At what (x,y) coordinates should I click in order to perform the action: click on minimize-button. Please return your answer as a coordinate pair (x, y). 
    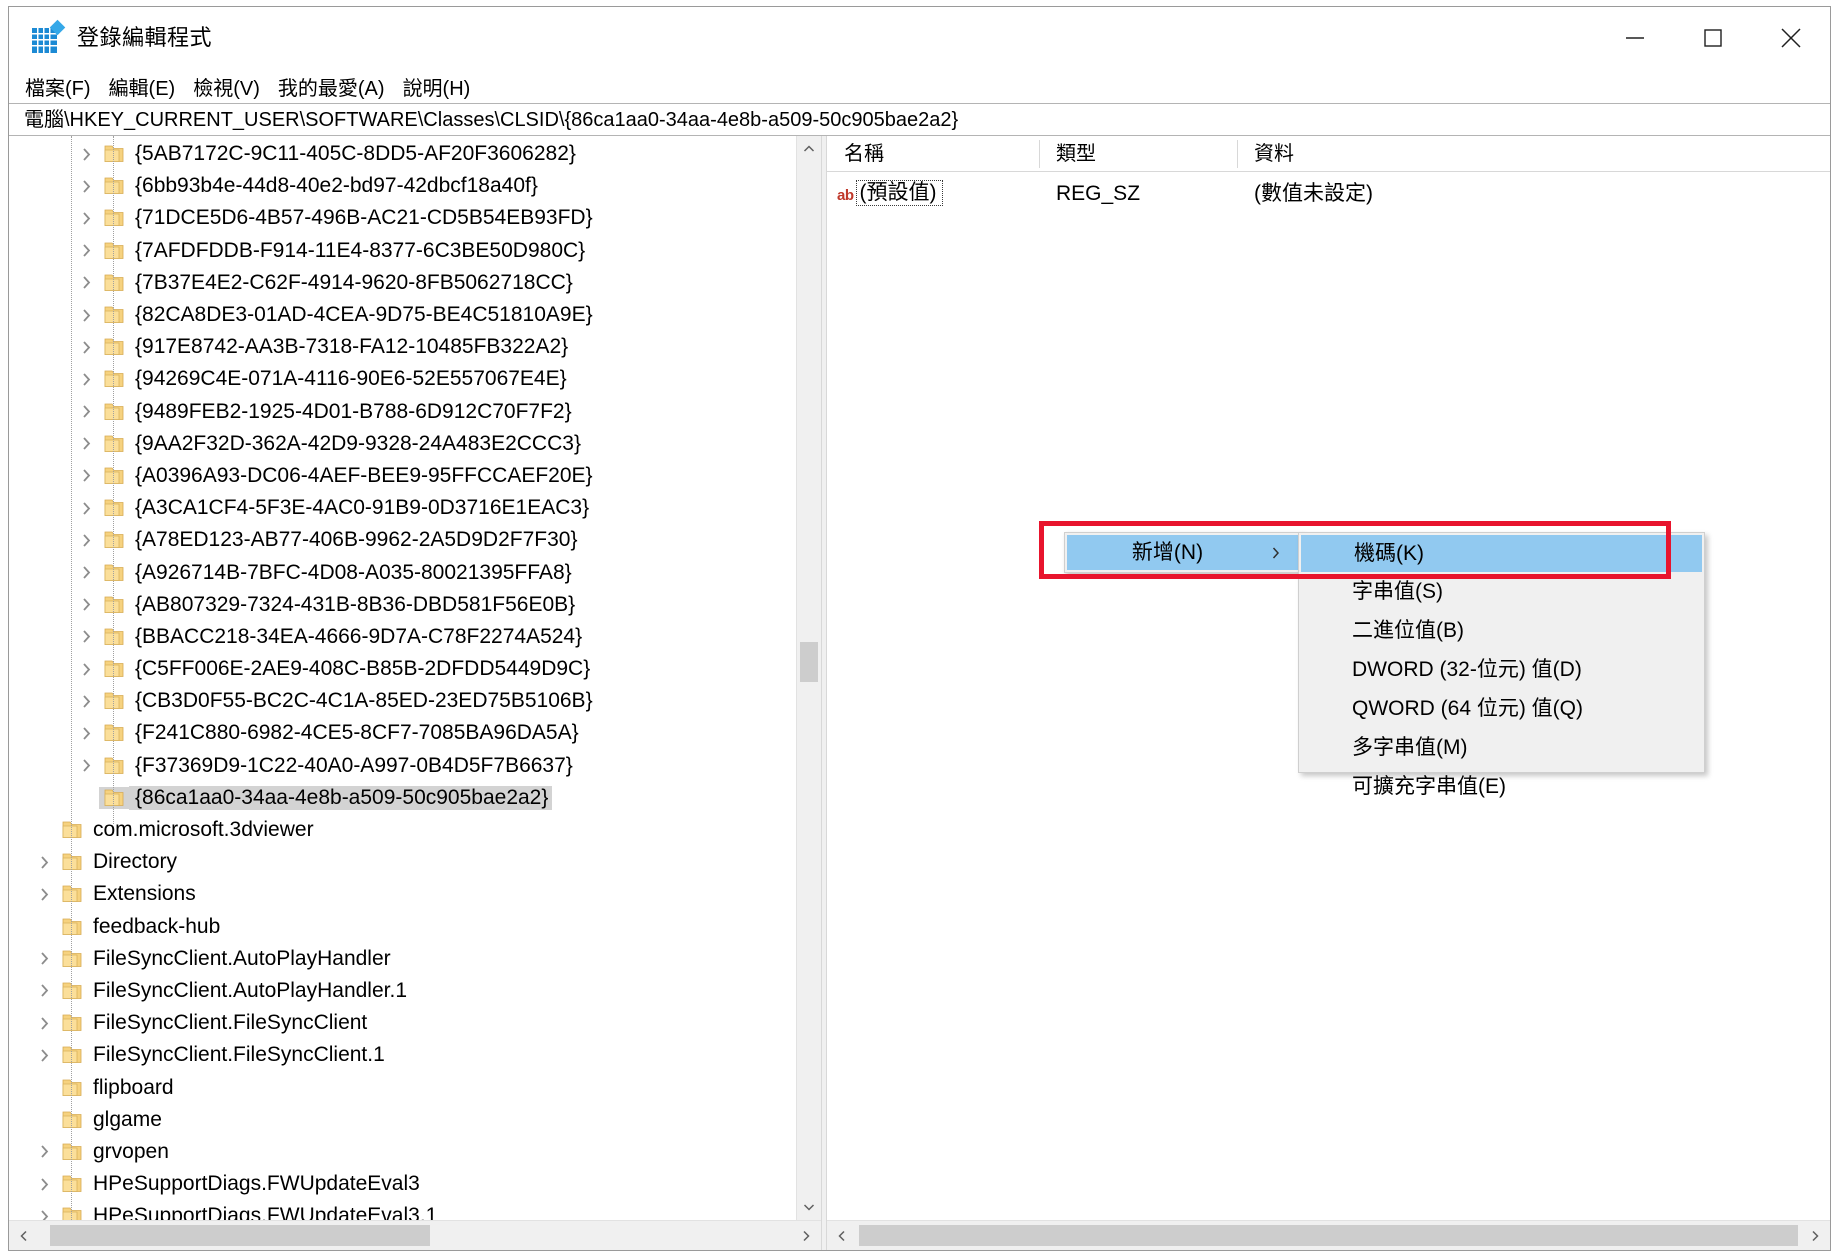
    Looking at the image, I should click on (1635, 38).